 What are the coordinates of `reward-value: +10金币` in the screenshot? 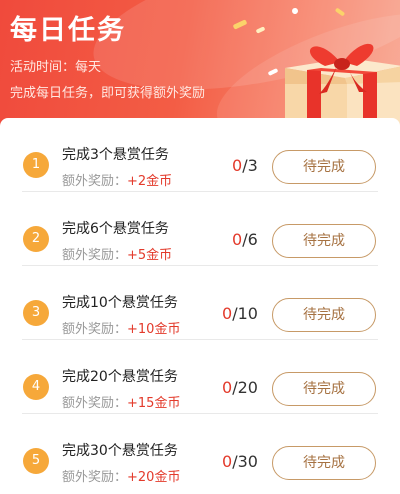 It's located at (154, 329).